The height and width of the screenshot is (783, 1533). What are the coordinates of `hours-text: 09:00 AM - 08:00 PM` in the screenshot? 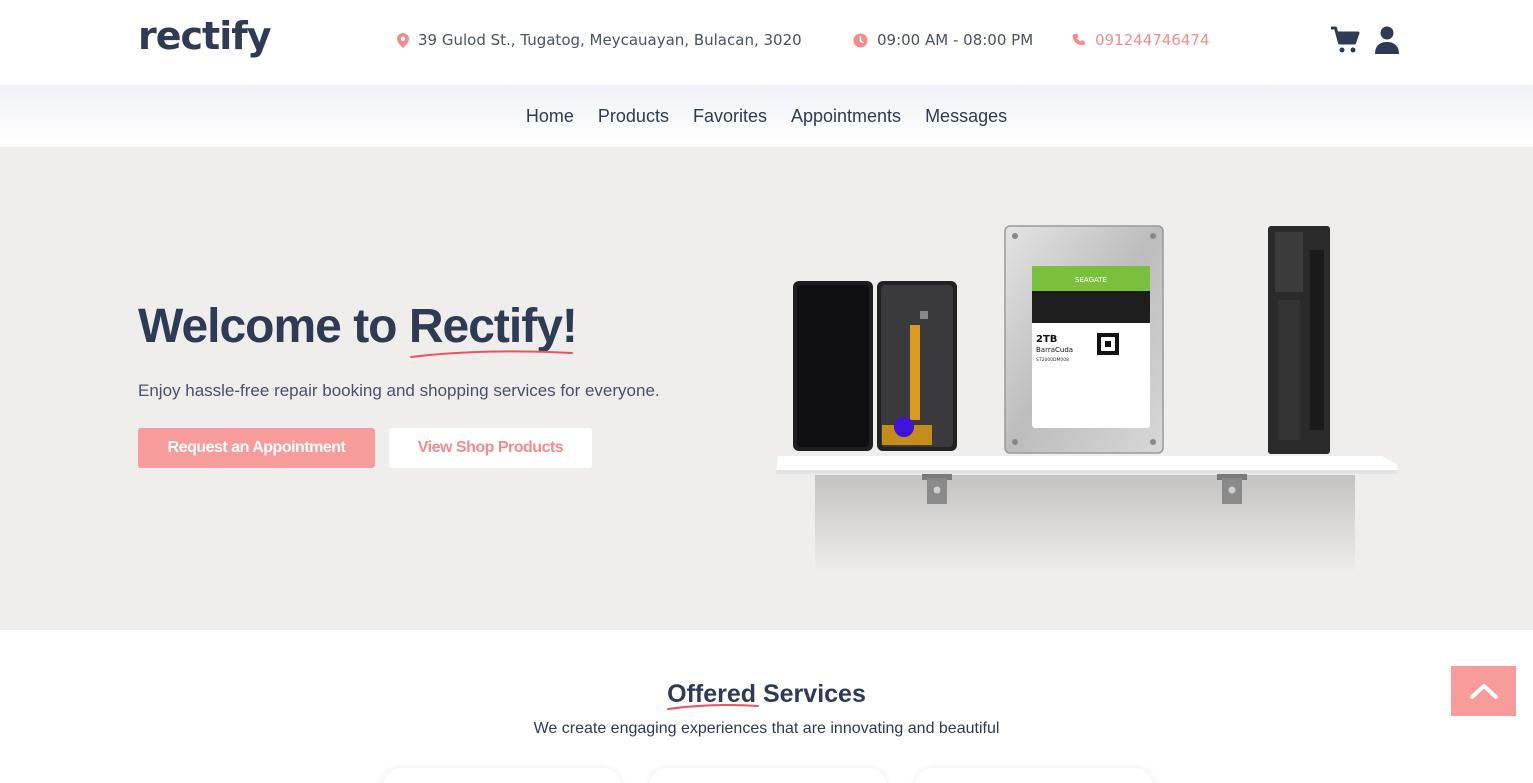 It's located at (955, 40).